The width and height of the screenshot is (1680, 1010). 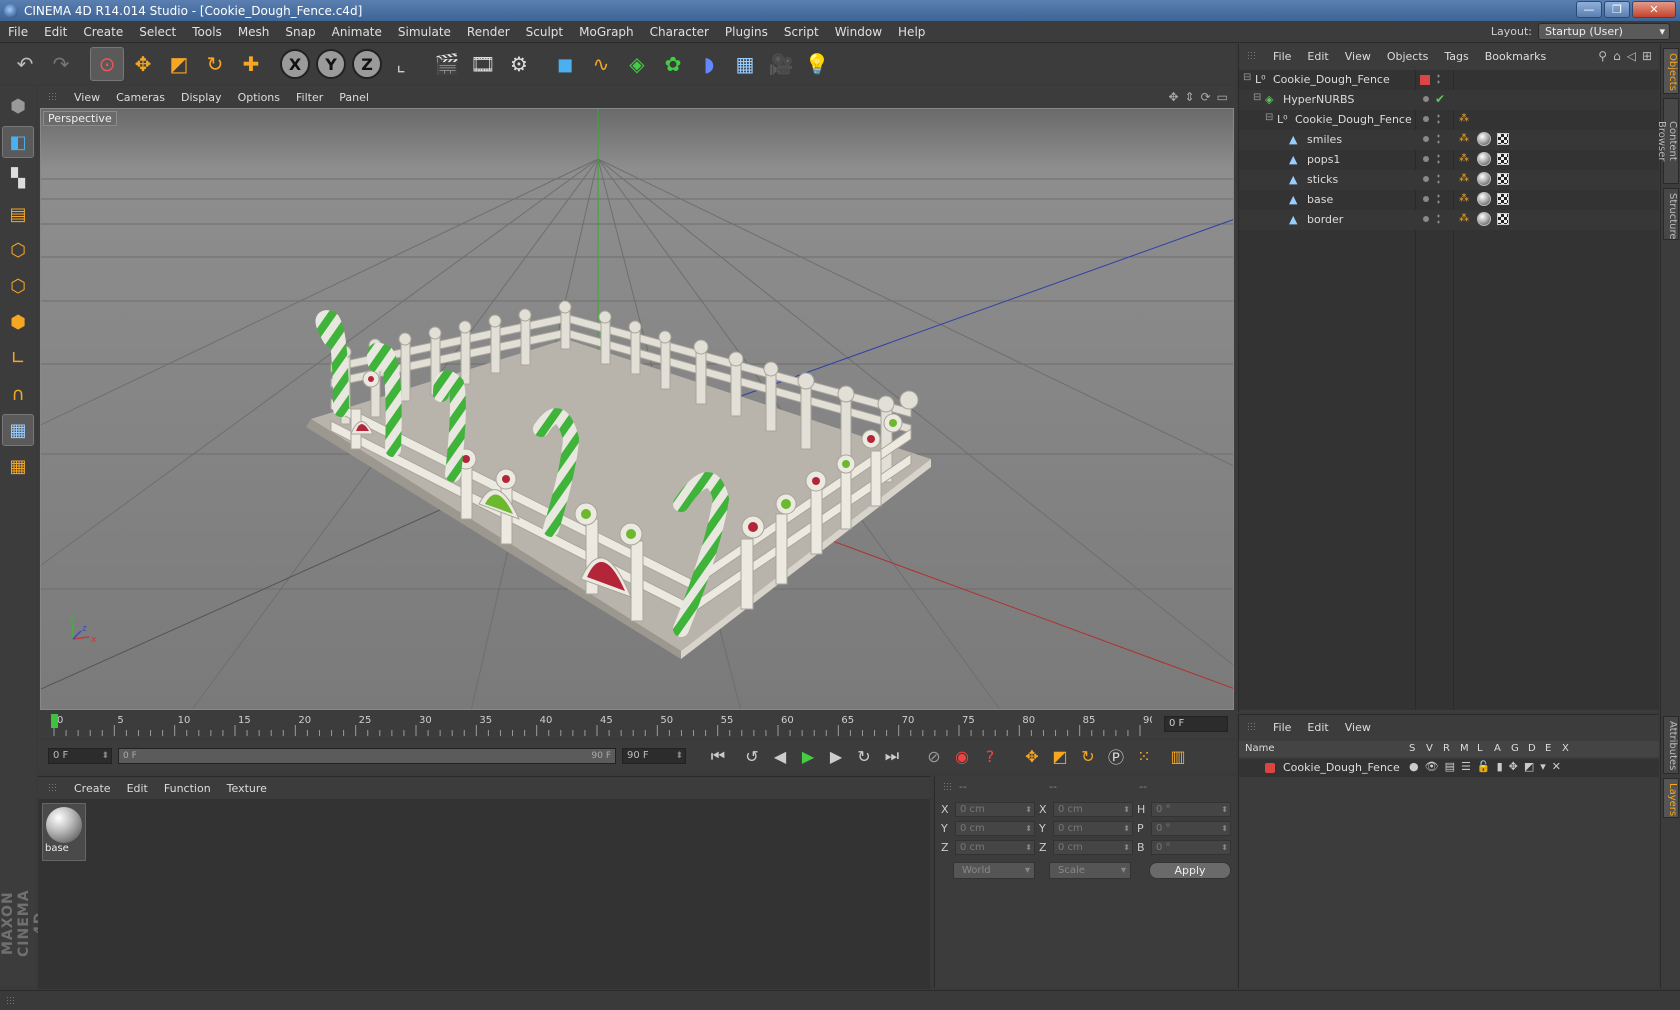 What do you see at coordinates (1144, 756) in the screenshot?
I see `key-point-level-icon: ⁙` at bounding box center [1144, 756].